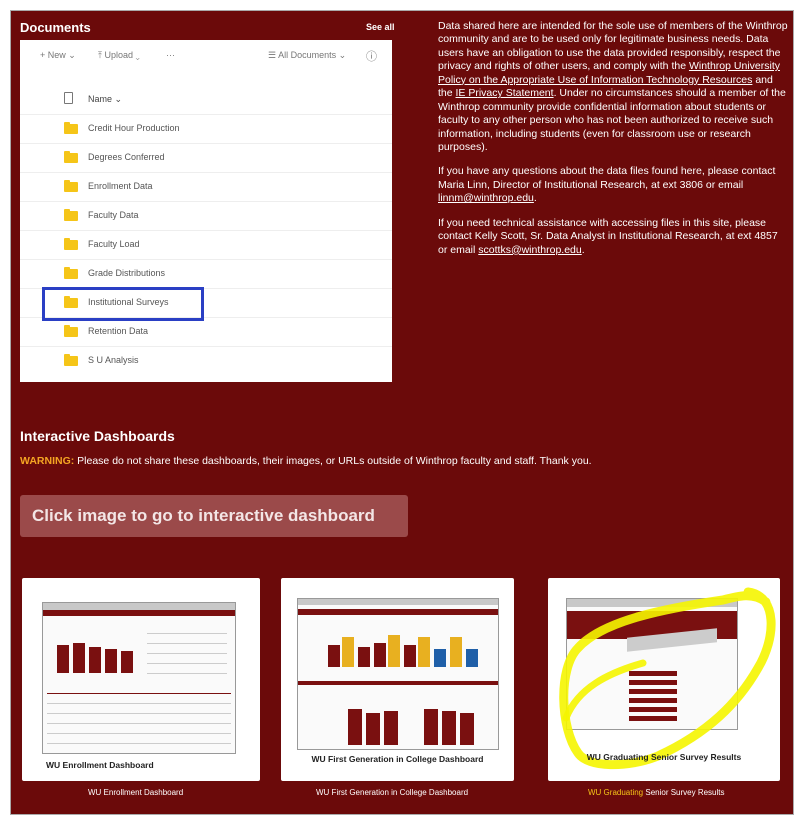  I want to click on folder-name: S U Analysis, so click(113, 360).